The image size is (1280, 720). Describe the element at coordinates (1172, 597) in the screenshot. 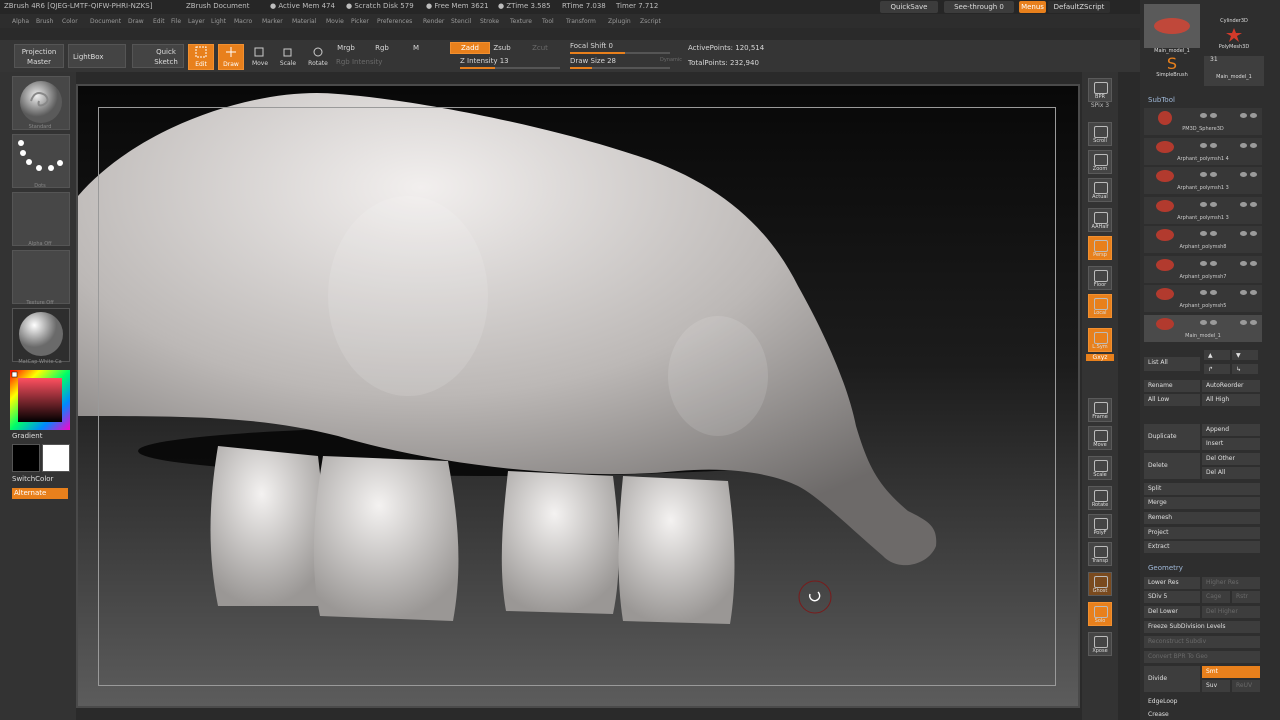

I see `sdiv-slider: SDiv 5` at that location.